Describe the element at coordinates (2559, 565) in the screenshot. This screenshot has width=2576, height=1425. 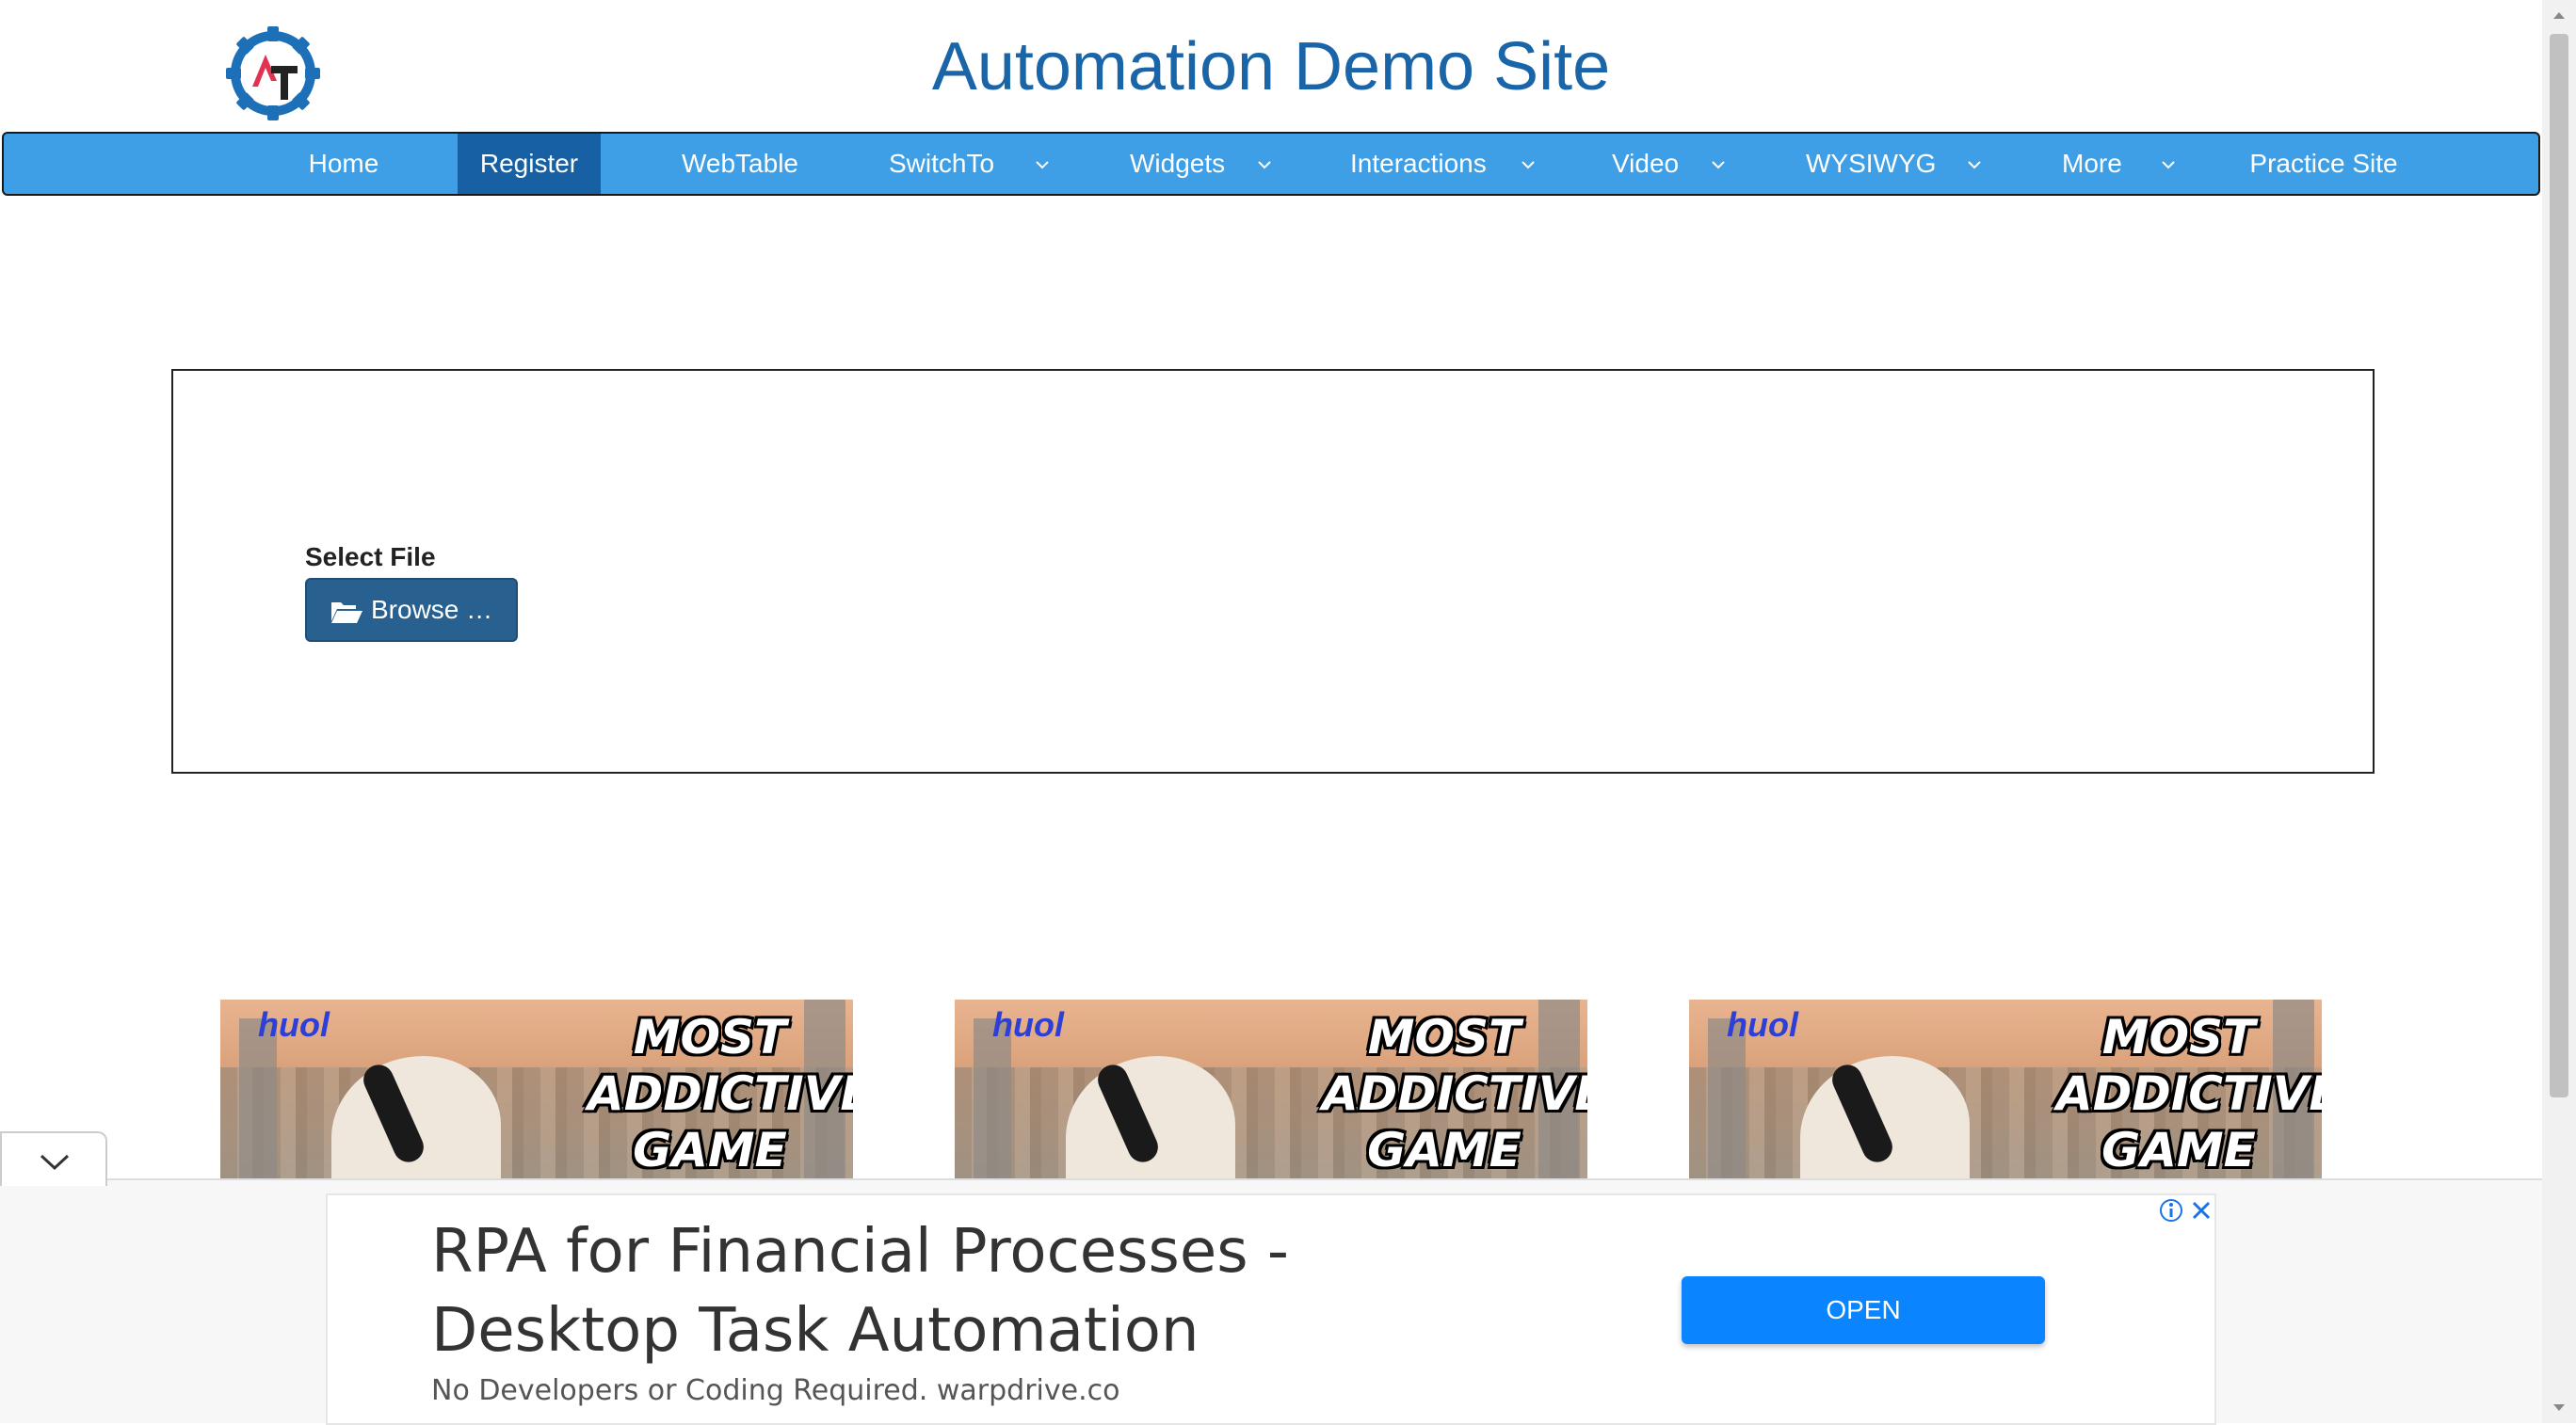
I see `scrollbar-thumb` at that location.